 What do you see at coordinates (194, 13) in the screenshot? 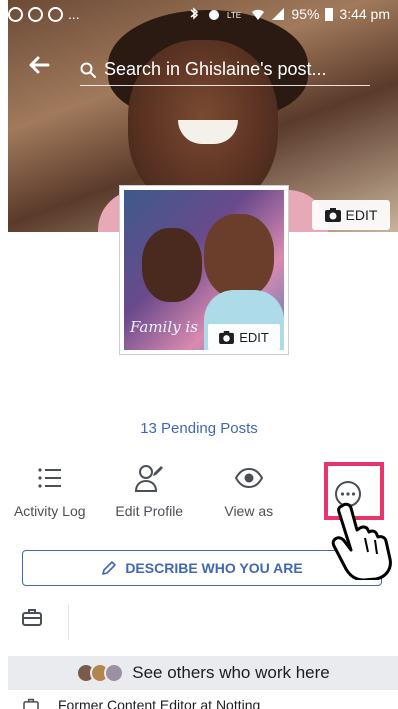
I see `bluetooth-icon` at bounding box center [194, 13].